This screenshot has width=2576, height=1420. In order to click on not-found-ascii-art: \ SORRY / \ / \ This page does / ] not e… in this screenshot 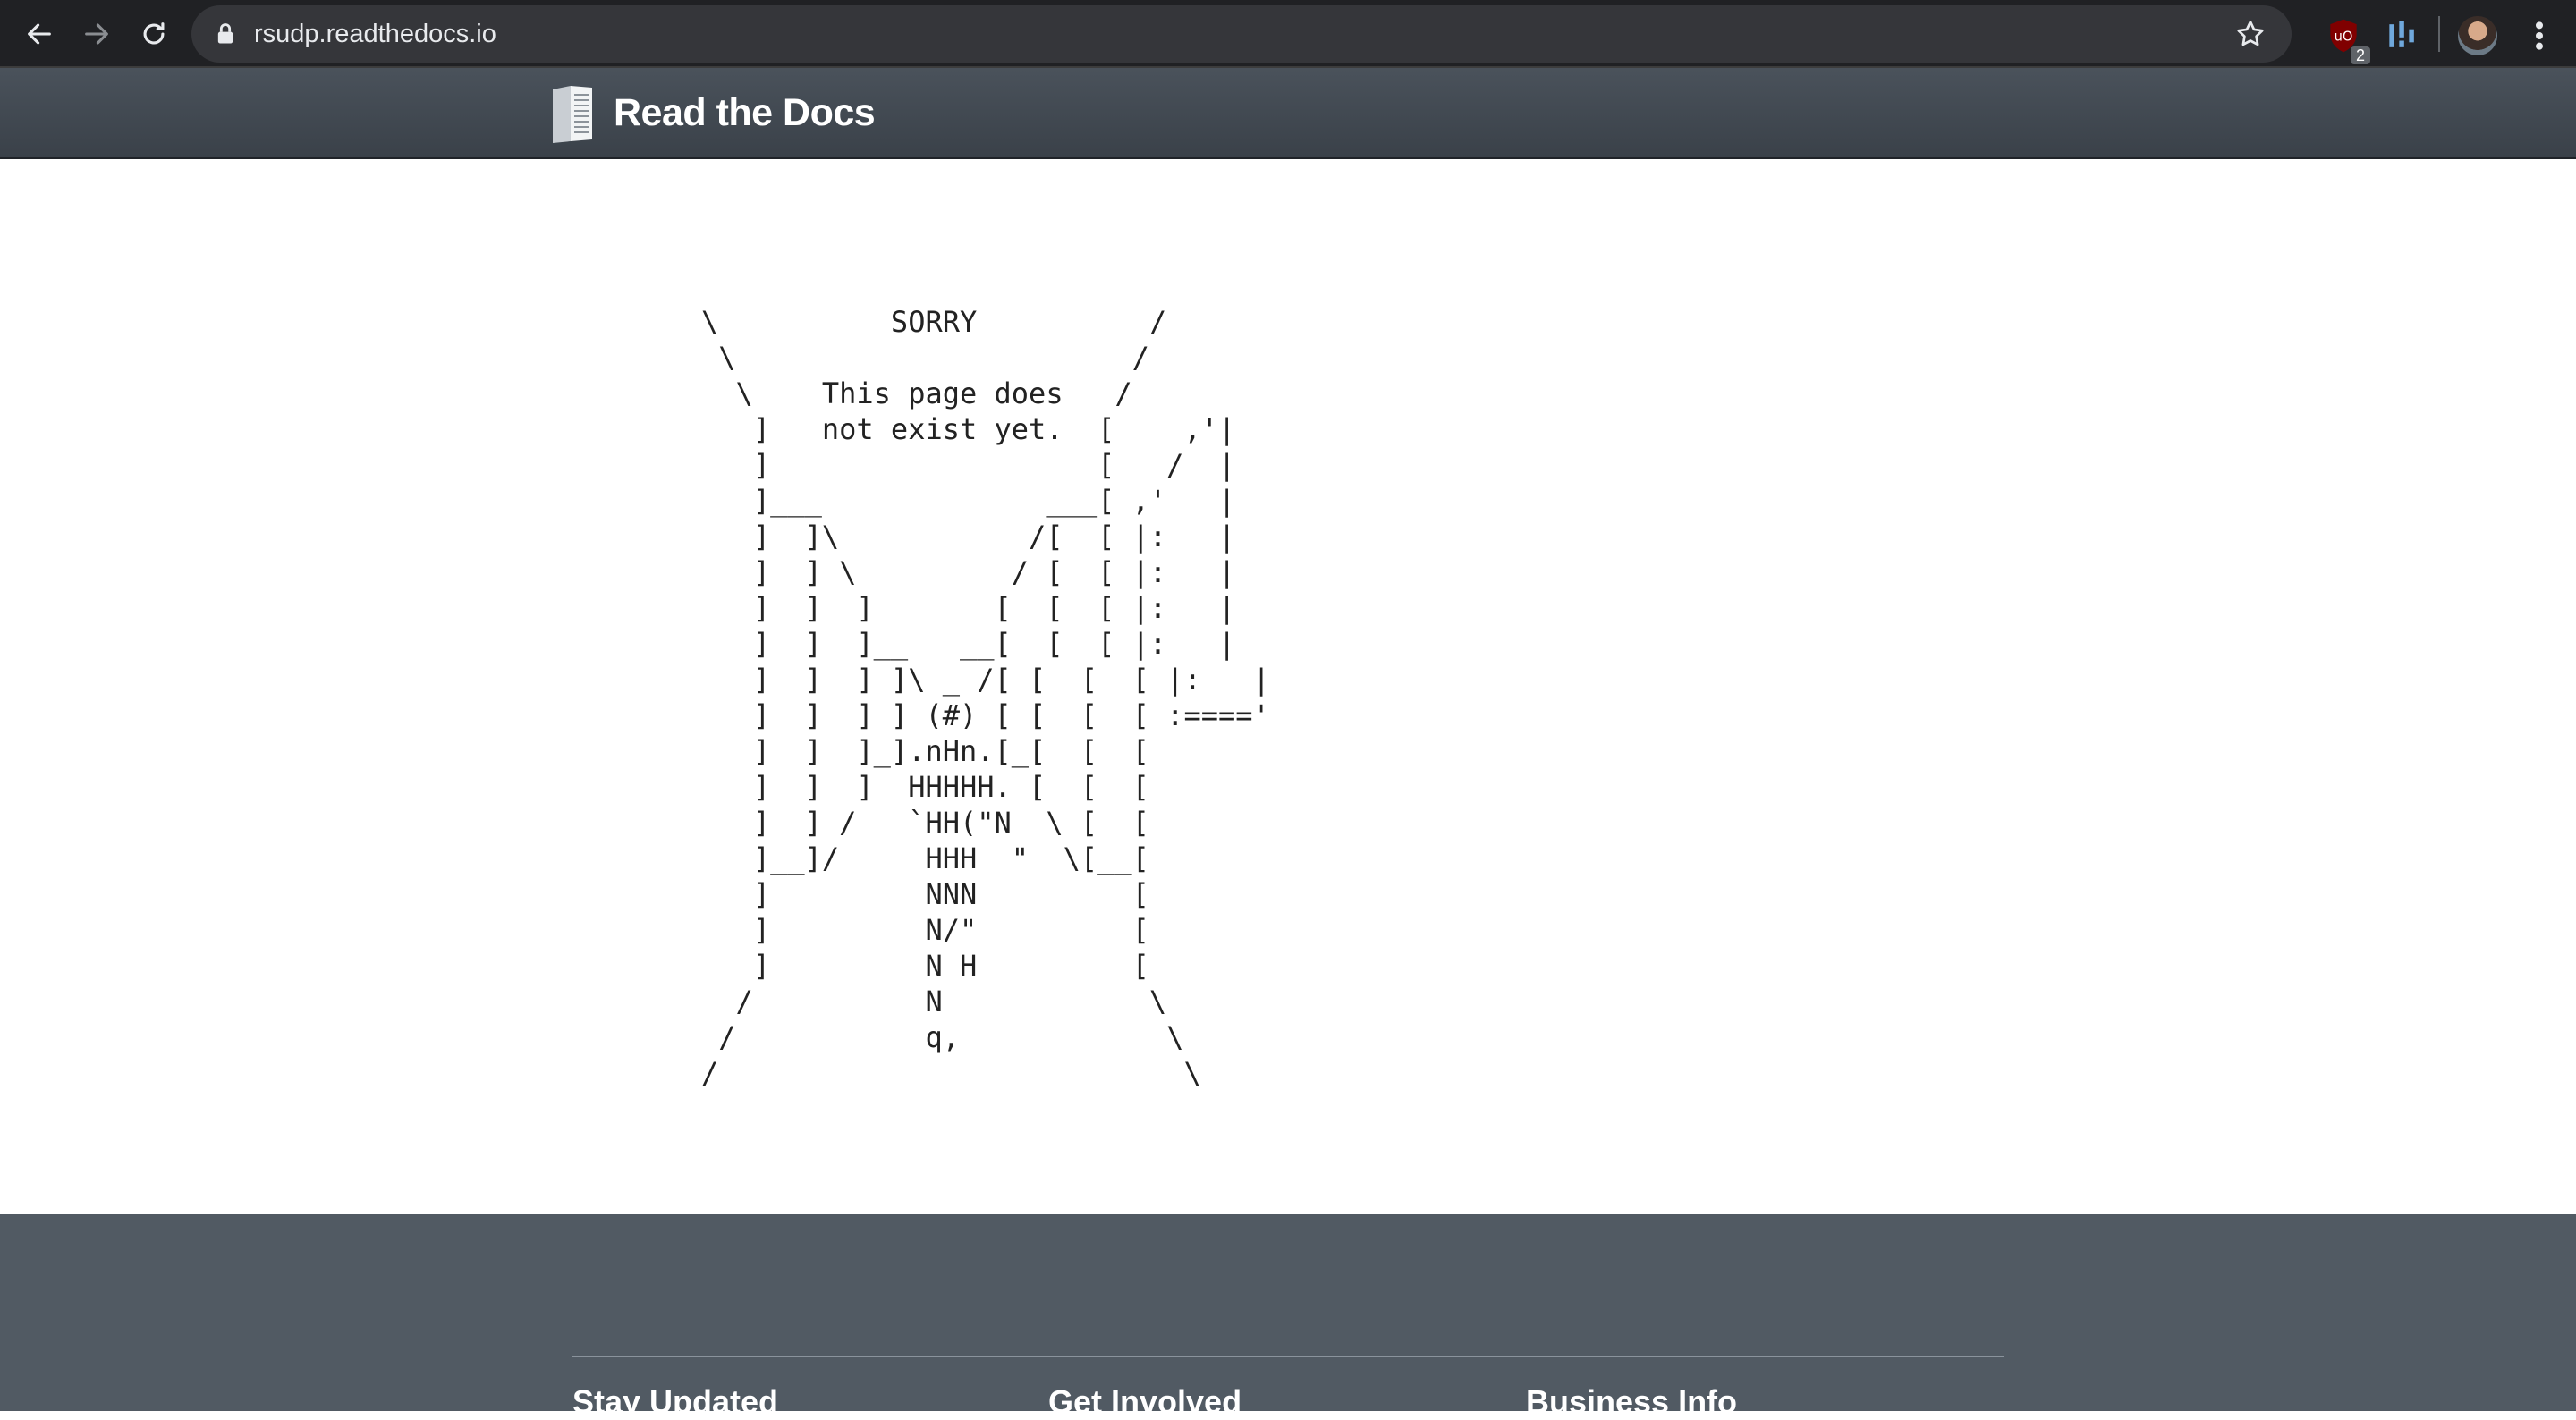, I will do `click(985, 698)`.